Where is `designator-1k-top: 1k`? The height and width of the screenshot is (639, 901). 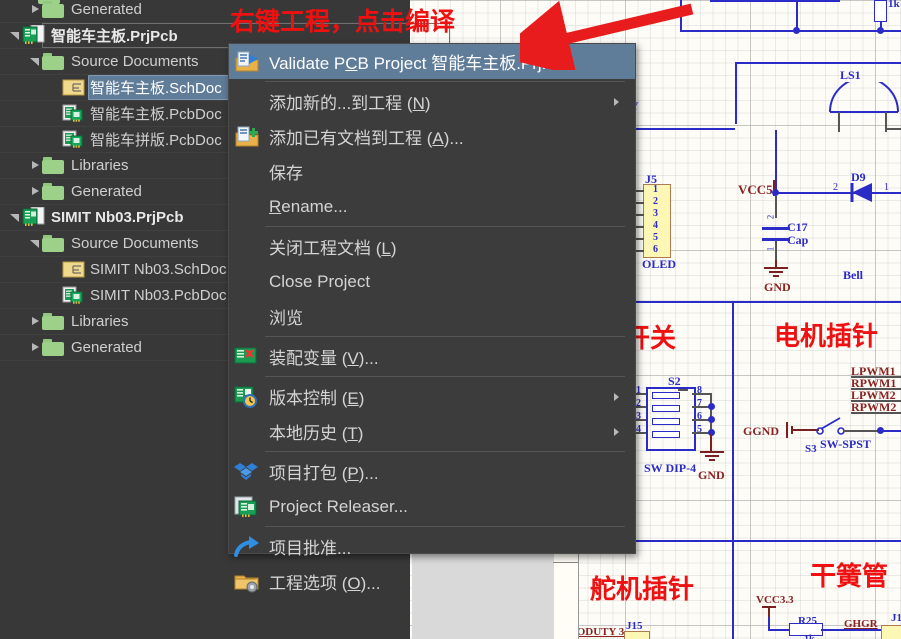 designator-1k-top: 1k is located at coordinates (894, 5).